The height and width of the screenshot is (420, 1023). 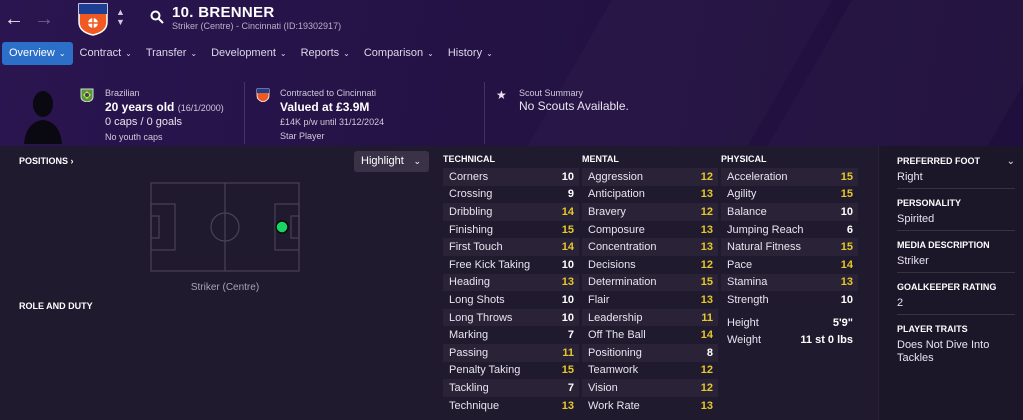 What do you see at coordinates (790, 340) in the screenshot?
I see `weight-row: Weight 11 st 0 lbs` at bounding box center [790, 340].